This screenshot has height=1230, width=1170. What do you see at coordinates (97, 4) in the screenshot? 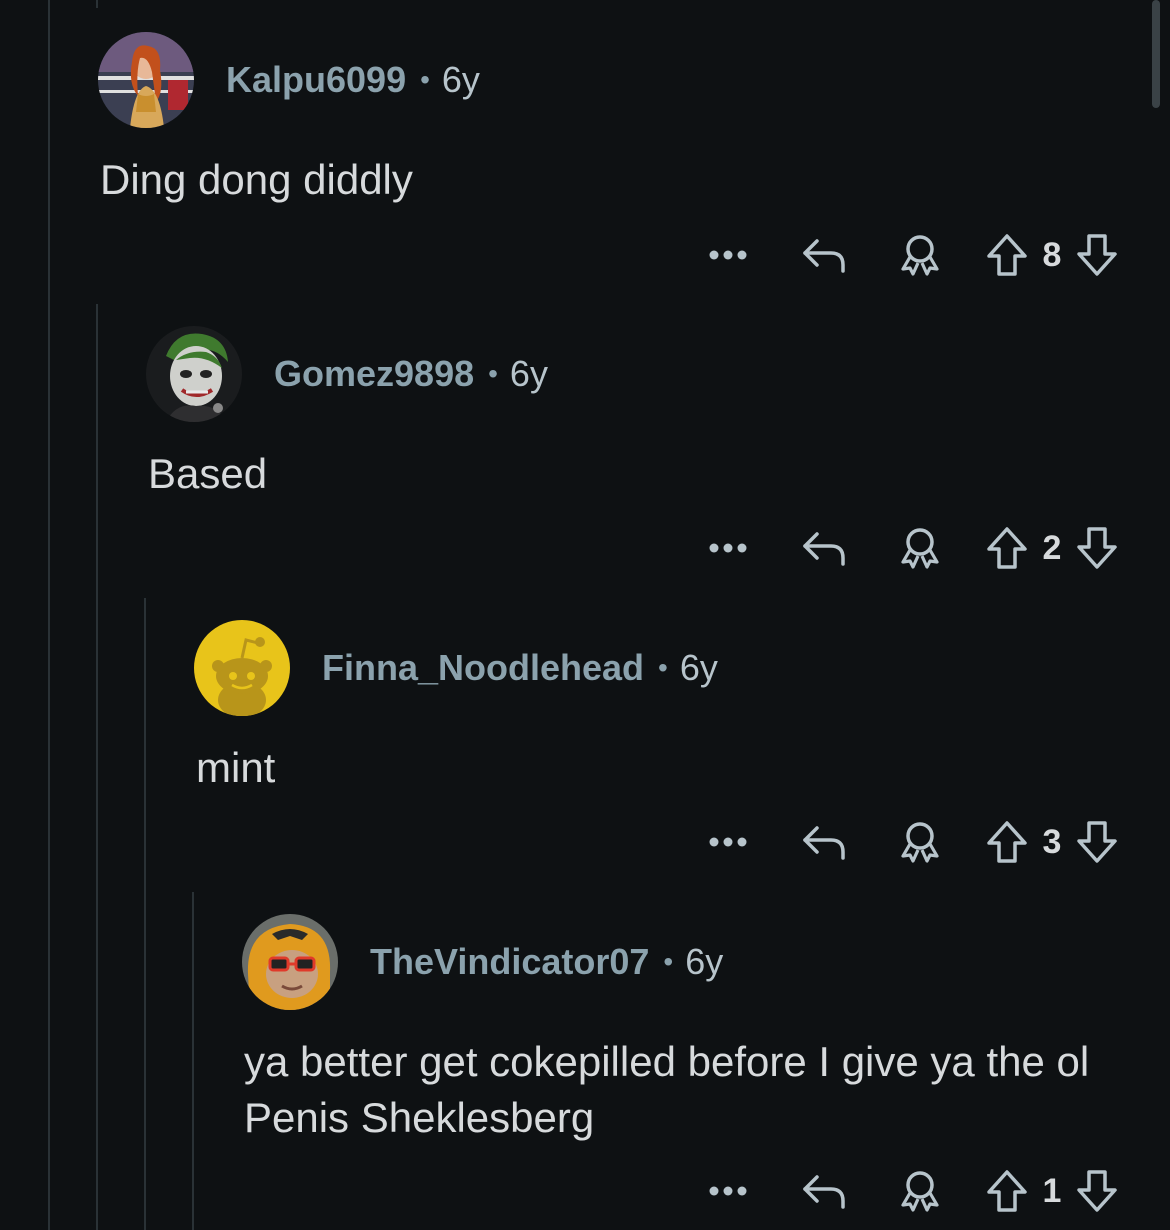
I see `thread-line-level-0b` at bounding box center [97, 4].